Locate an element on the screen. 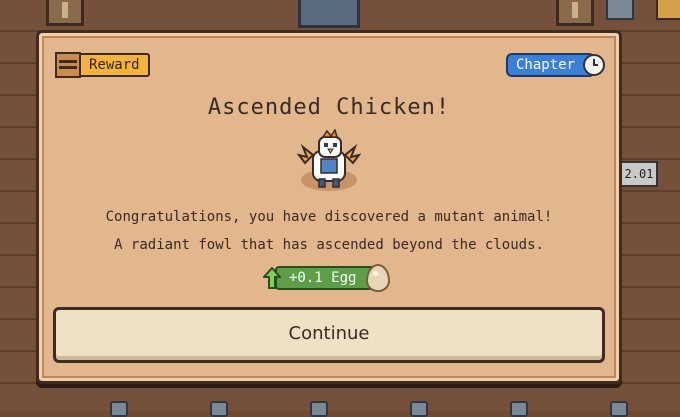  background-machine is located at coordinates (329, 14).